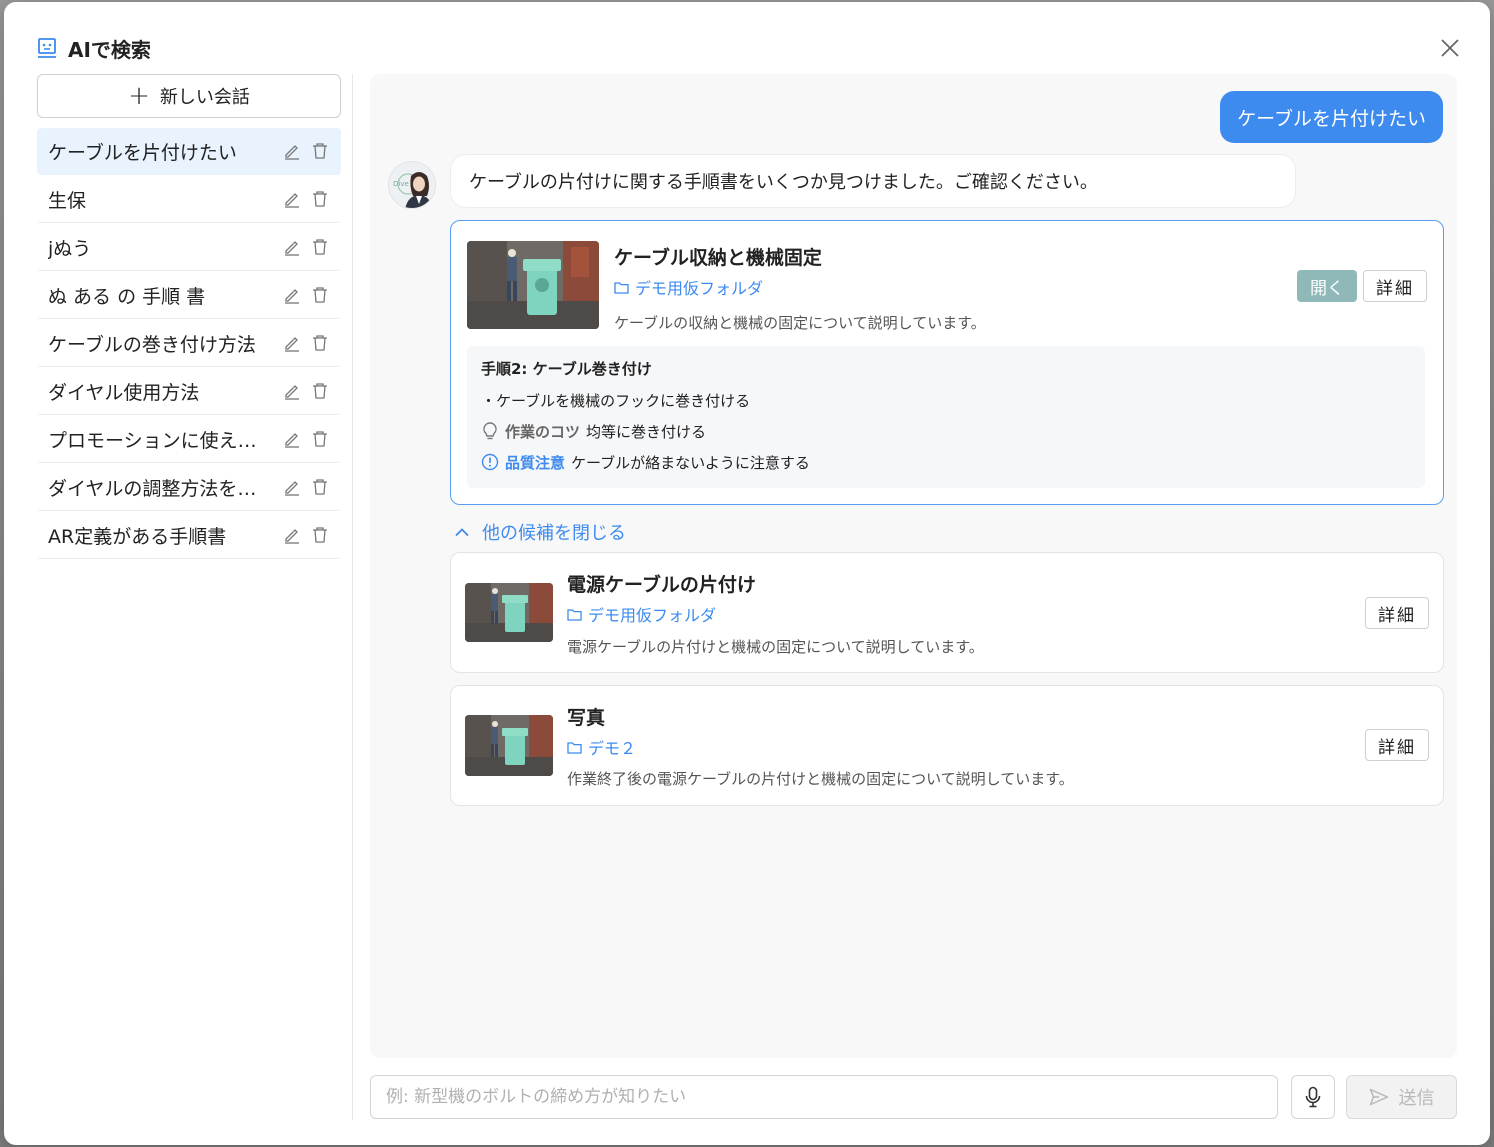 This screenshot has height=1147, width=1494. Describe the element at coordinates (401, 184) in the screenshot. I see `avatar-text: Dive` at that location.